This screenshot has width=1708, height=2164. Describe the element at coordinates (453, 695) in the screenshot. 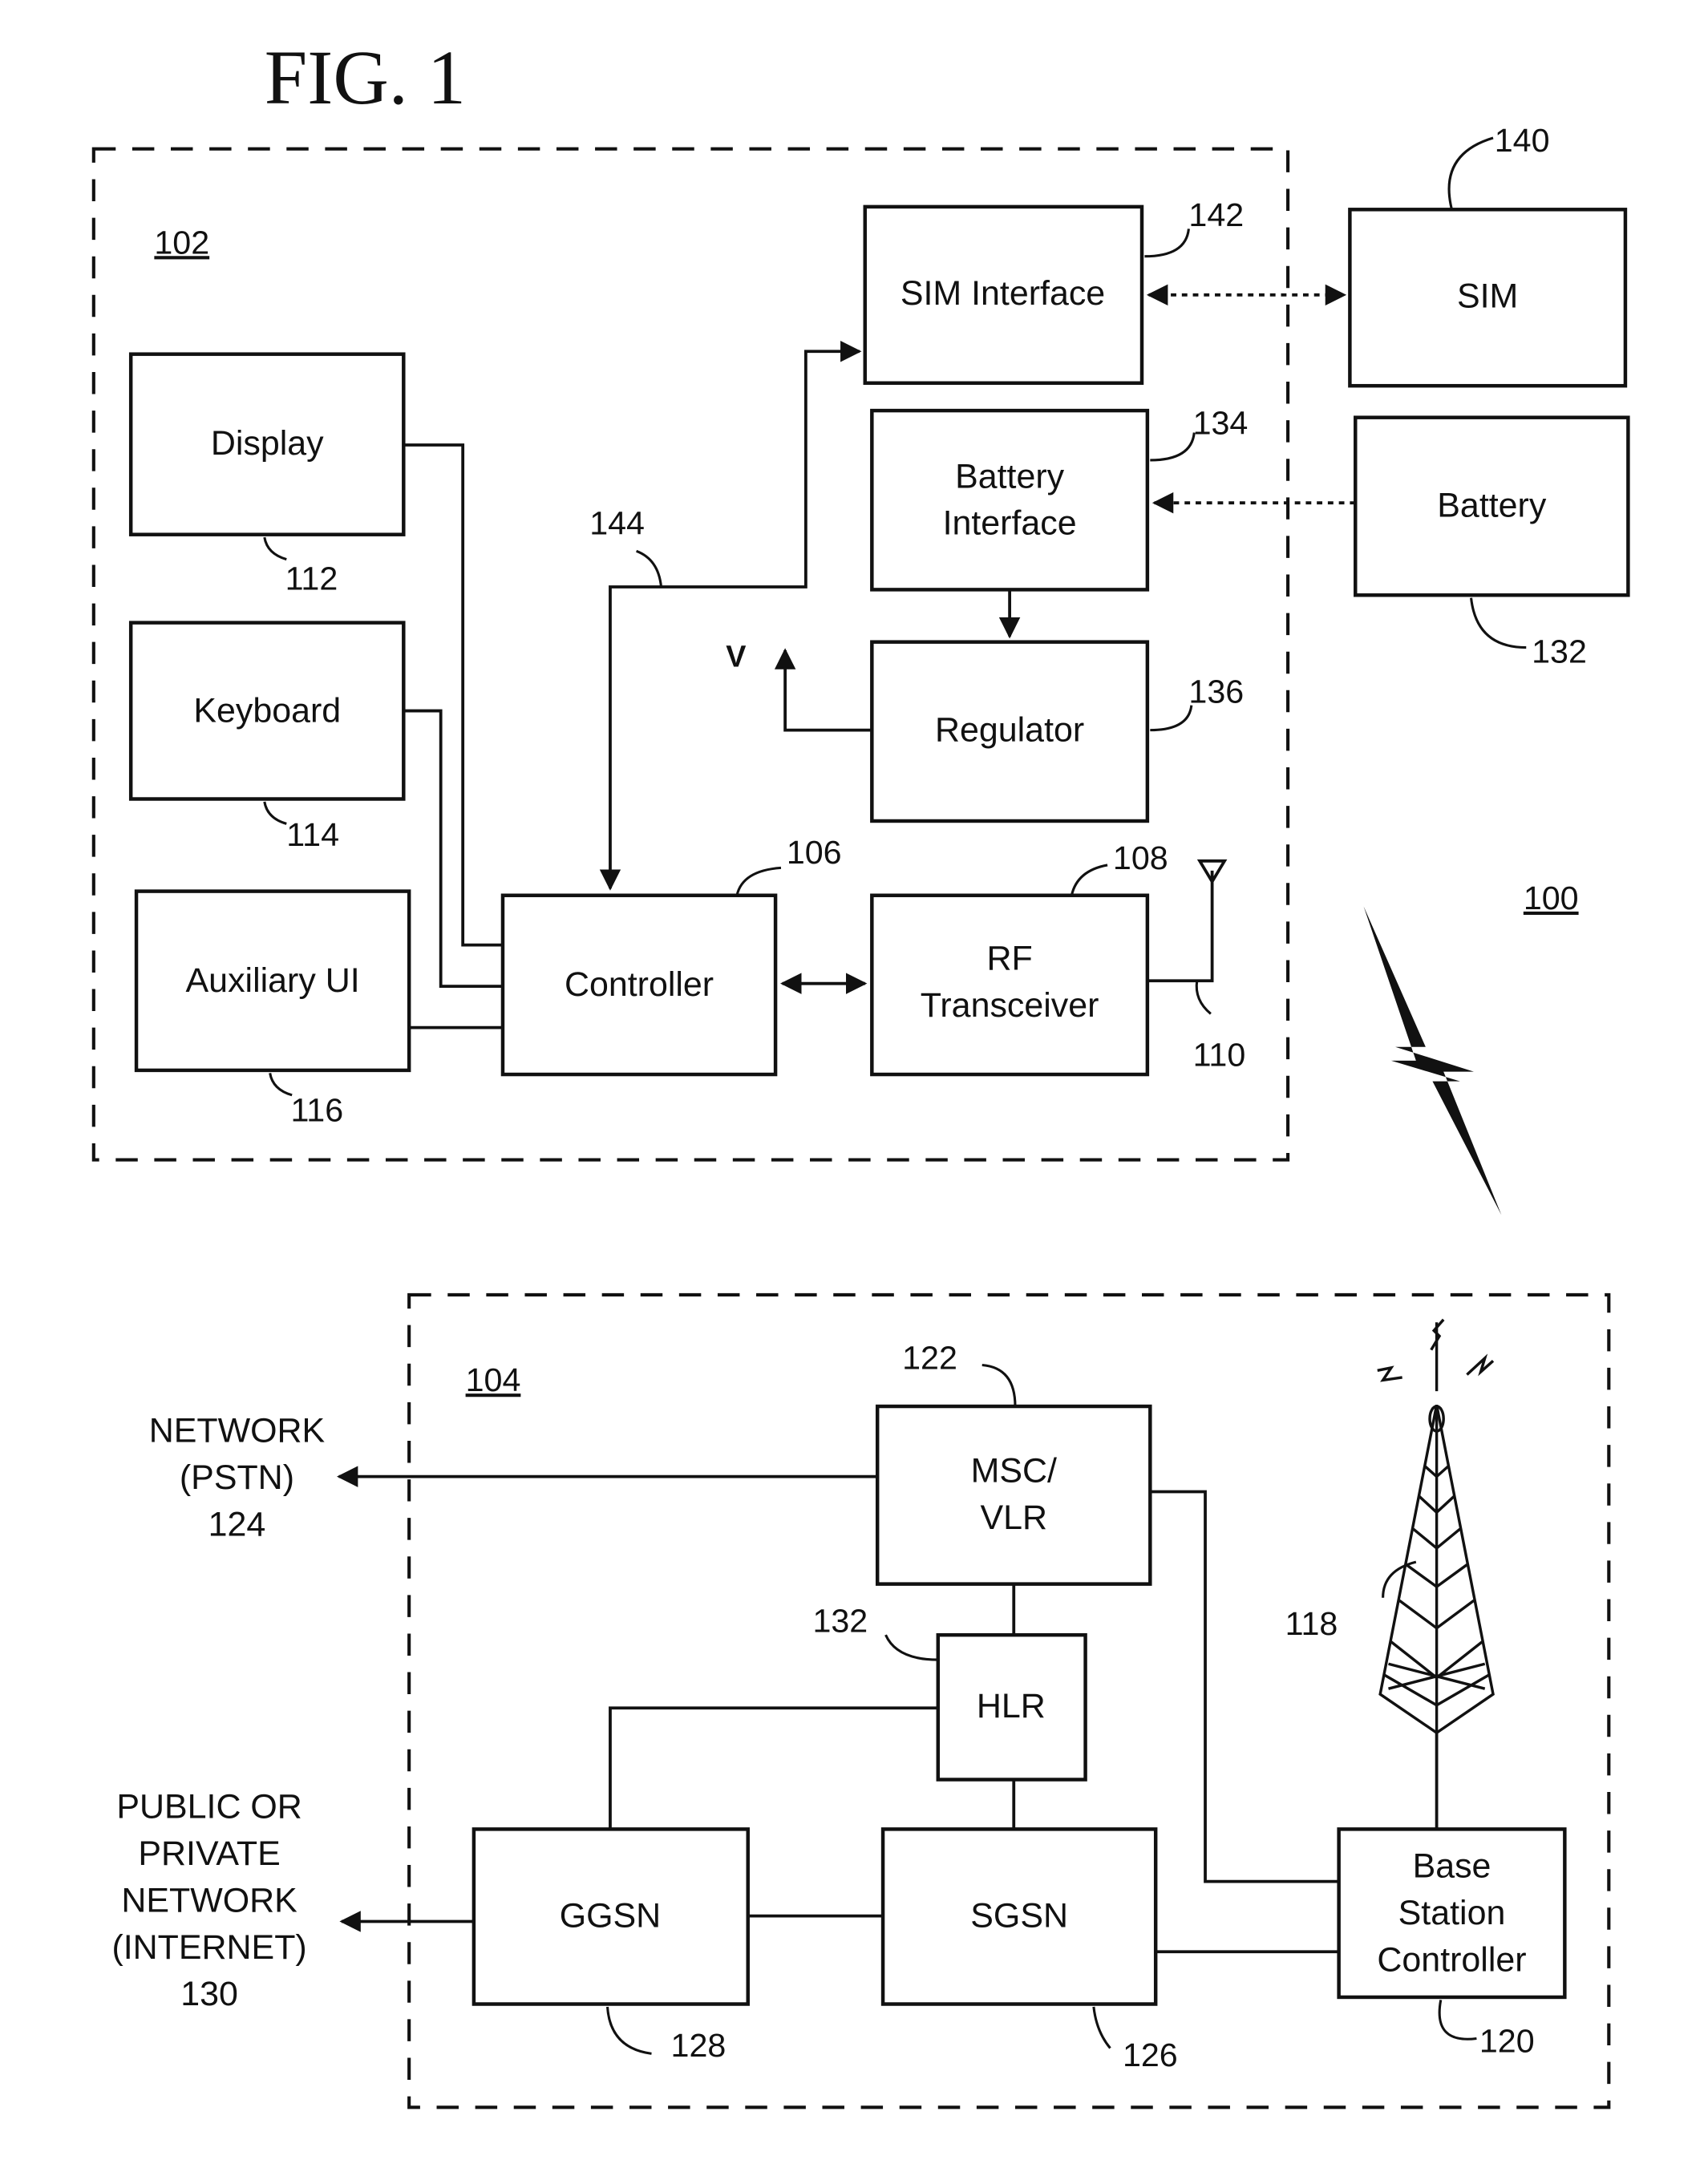

I see `display-to-controller-wire` at that location.